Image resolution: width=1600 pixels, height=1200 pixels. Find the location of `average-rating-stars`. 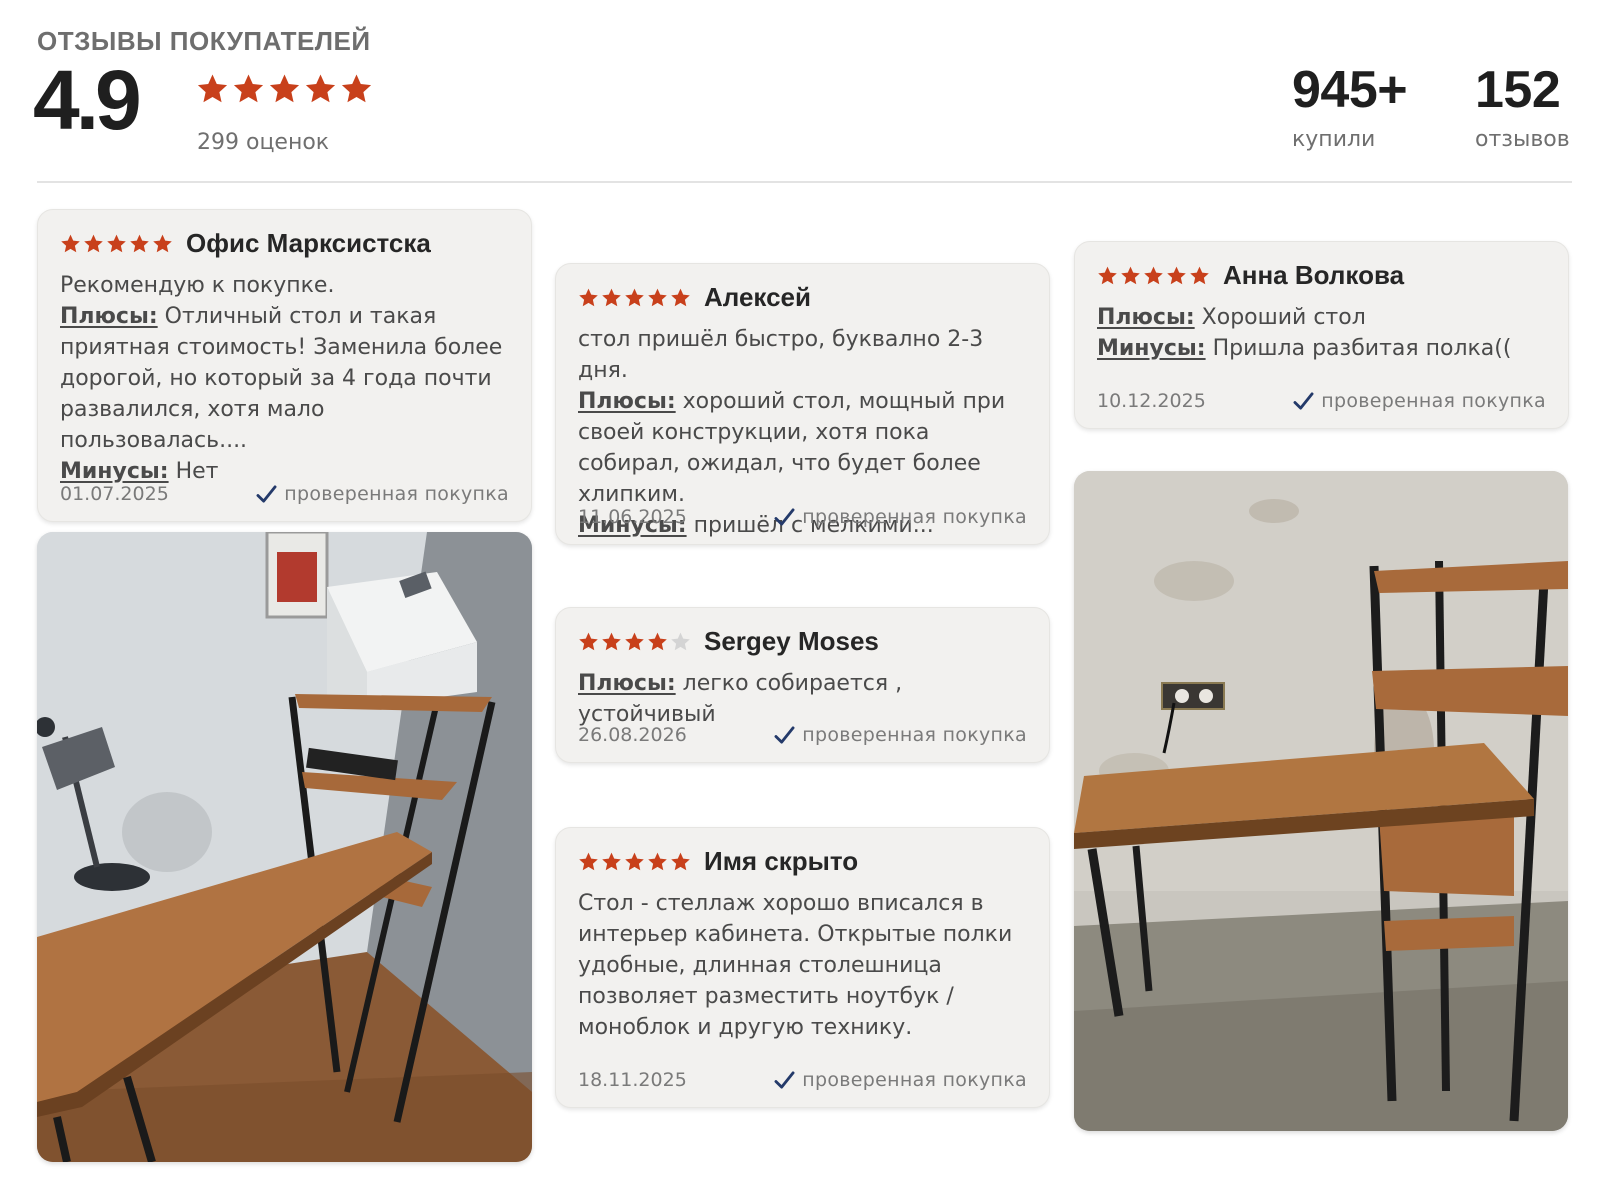

average-rating-stars is located at coordinates (284, 88).